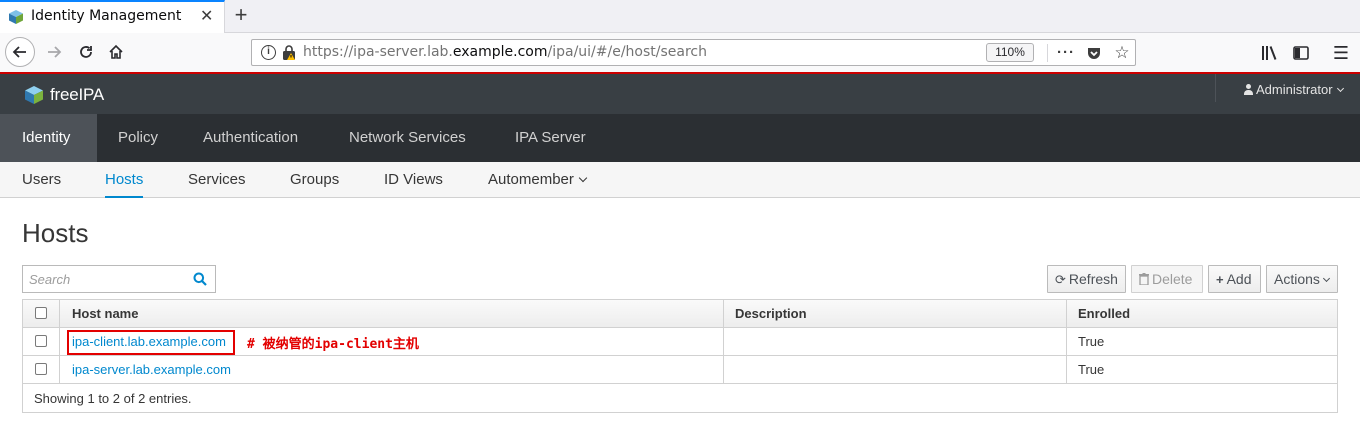 This screenshot has width=1360, height=426. Describe the element at coordinates (138, 138) in the screenshot. I see `nav-policy: Policy` at that location.